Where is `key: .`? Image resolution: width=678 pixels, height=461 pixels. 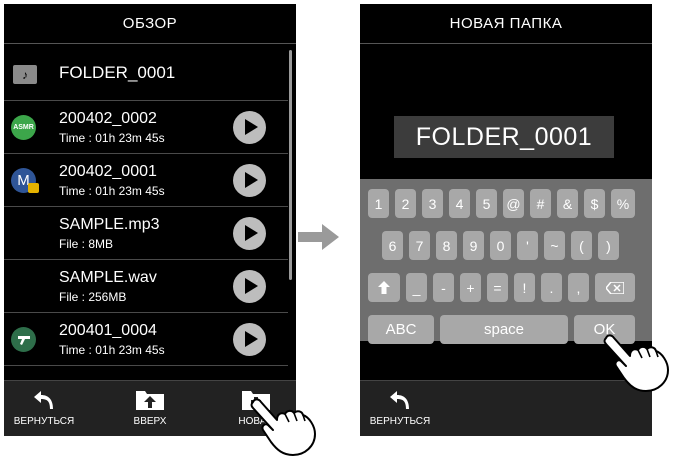
key: . is located at coordinates (551, 287).